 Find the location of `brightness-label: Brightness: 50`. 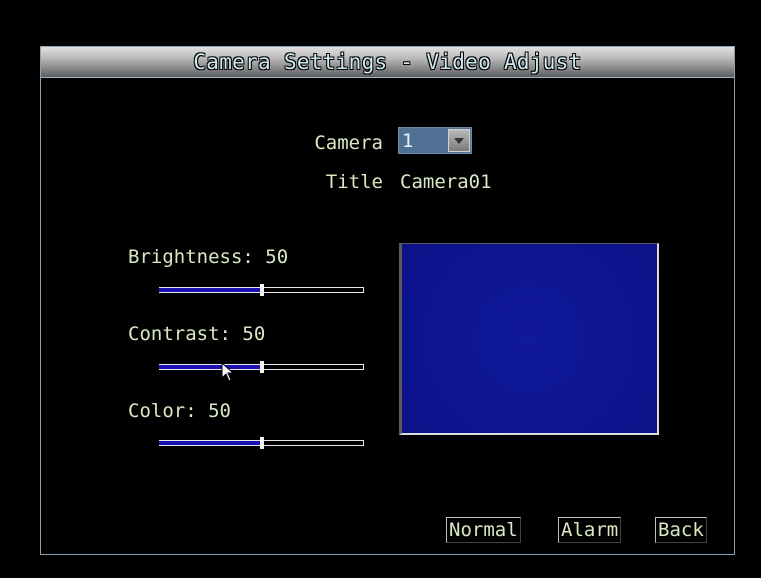

brightness-label: Brightness: 50 is located at coordinates (208, 257).